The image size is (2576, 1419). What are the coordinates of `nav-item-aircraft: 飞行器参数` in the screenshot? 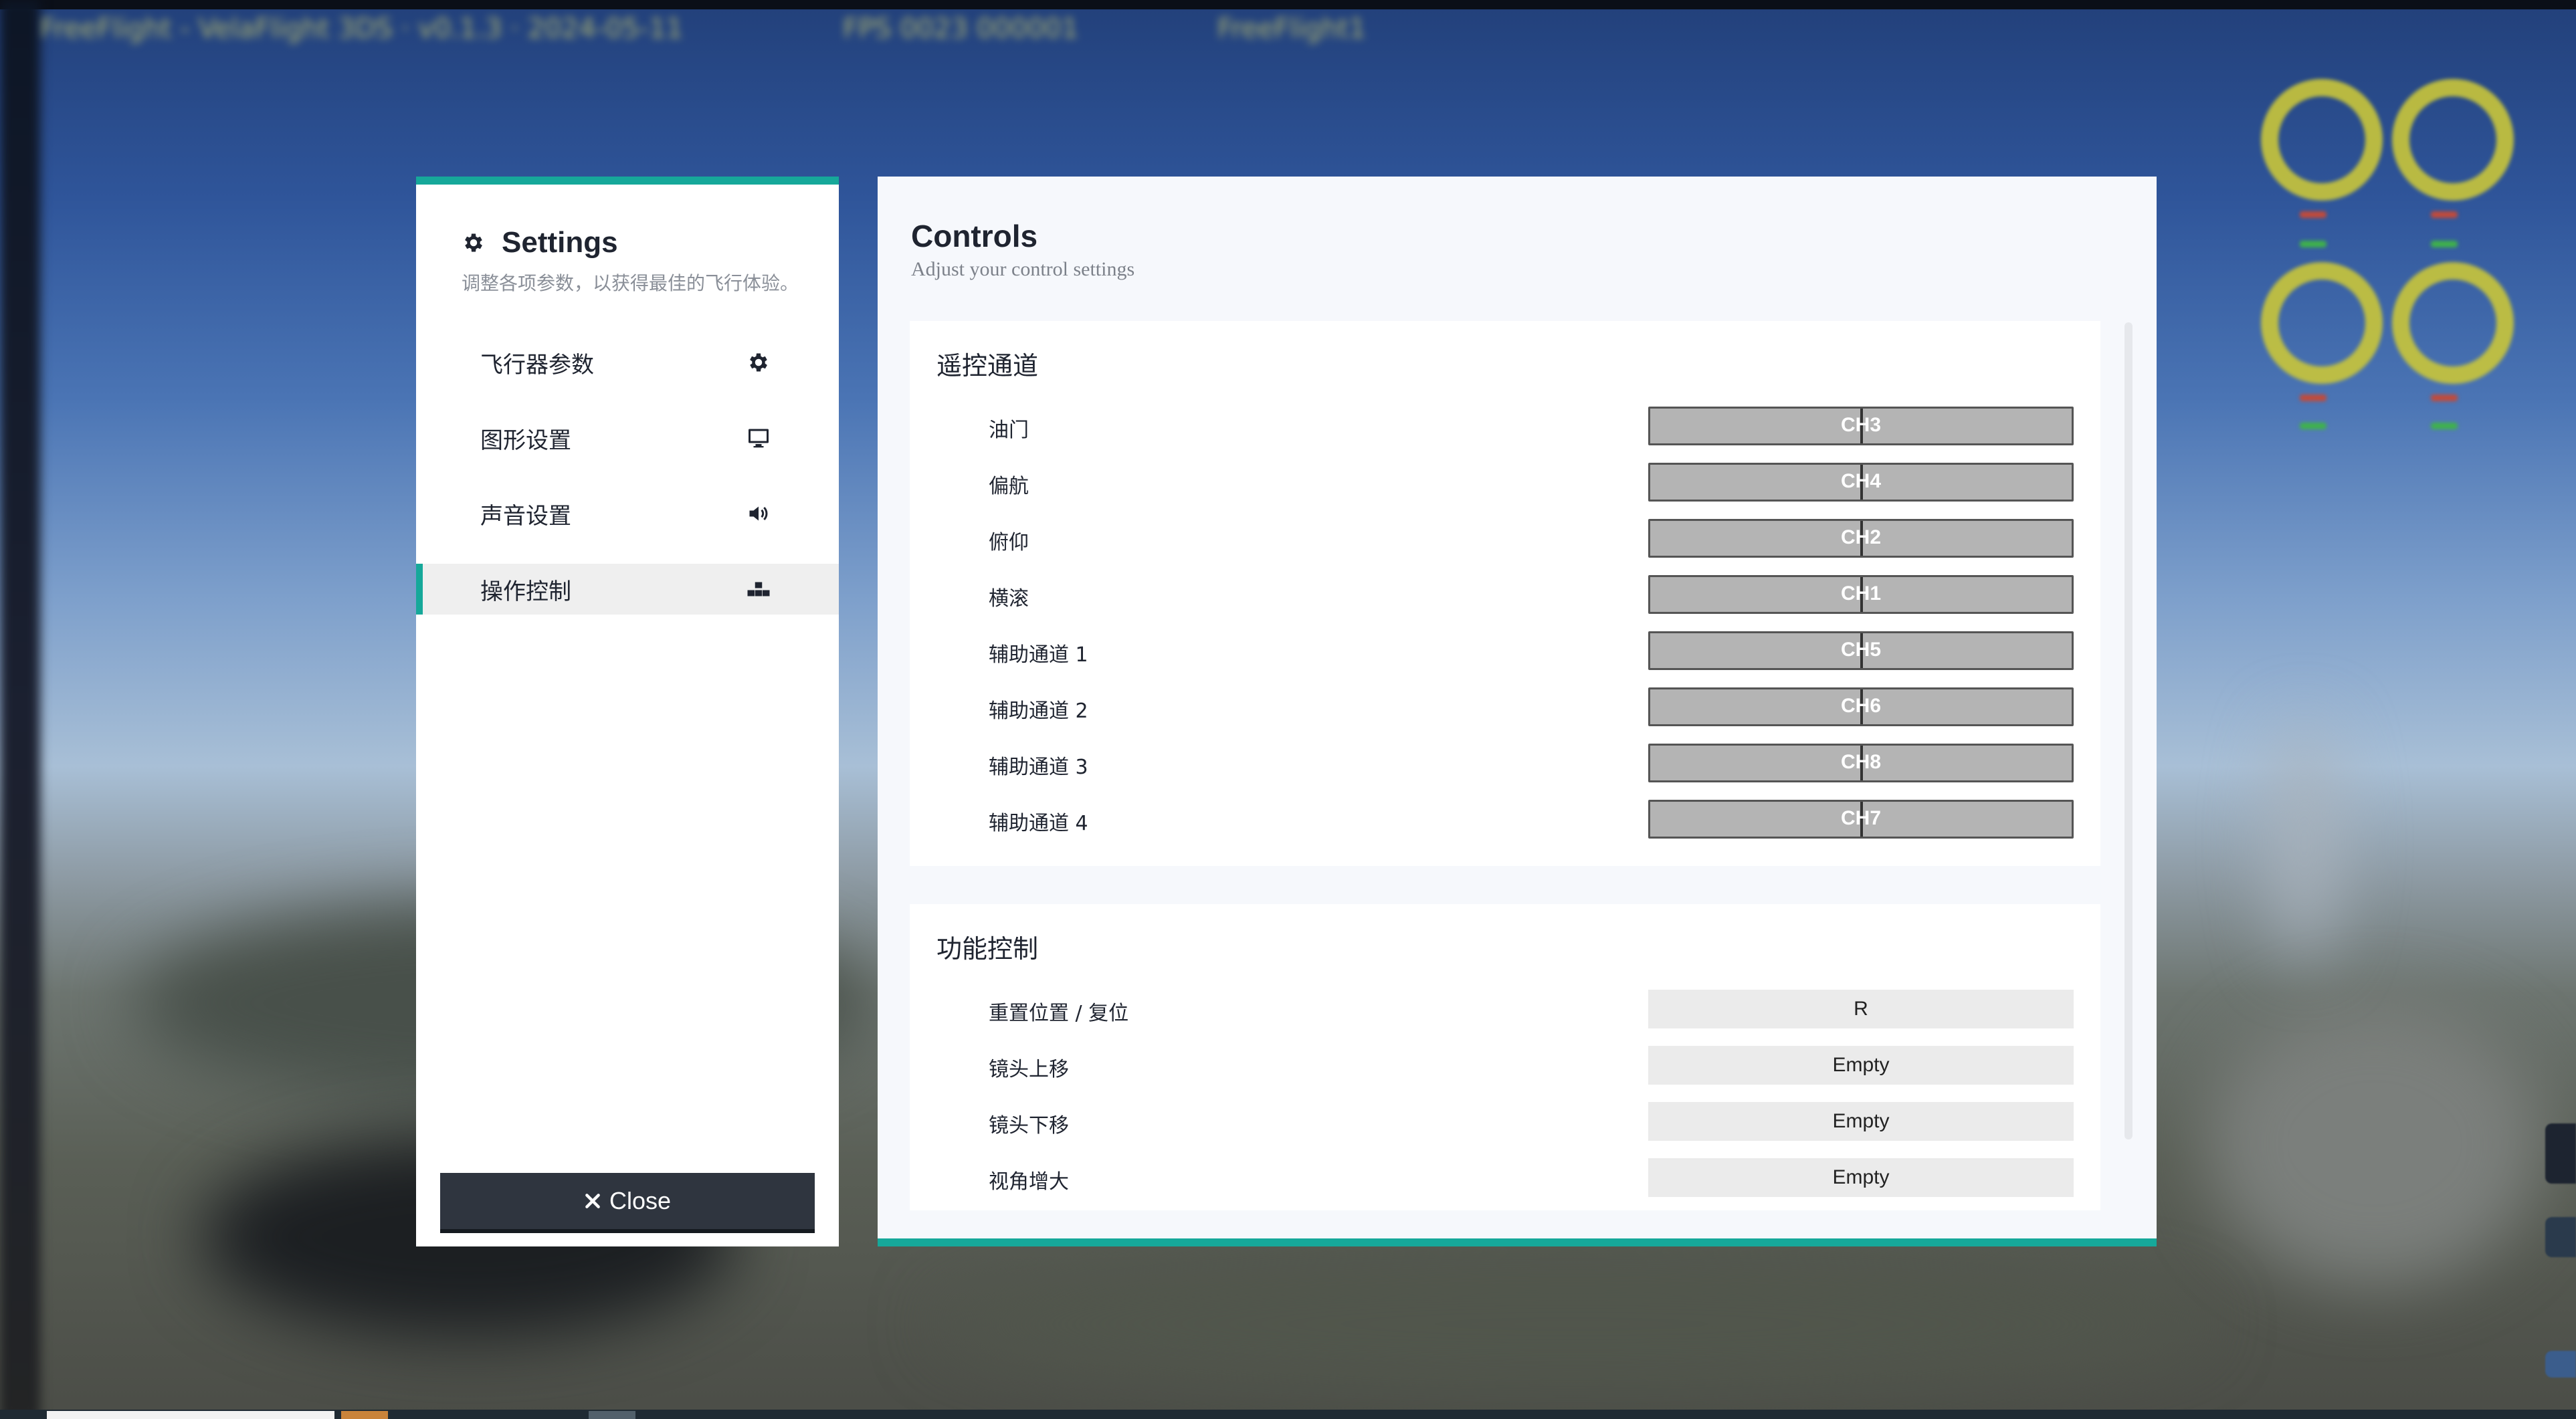 It's located at (627, 362).